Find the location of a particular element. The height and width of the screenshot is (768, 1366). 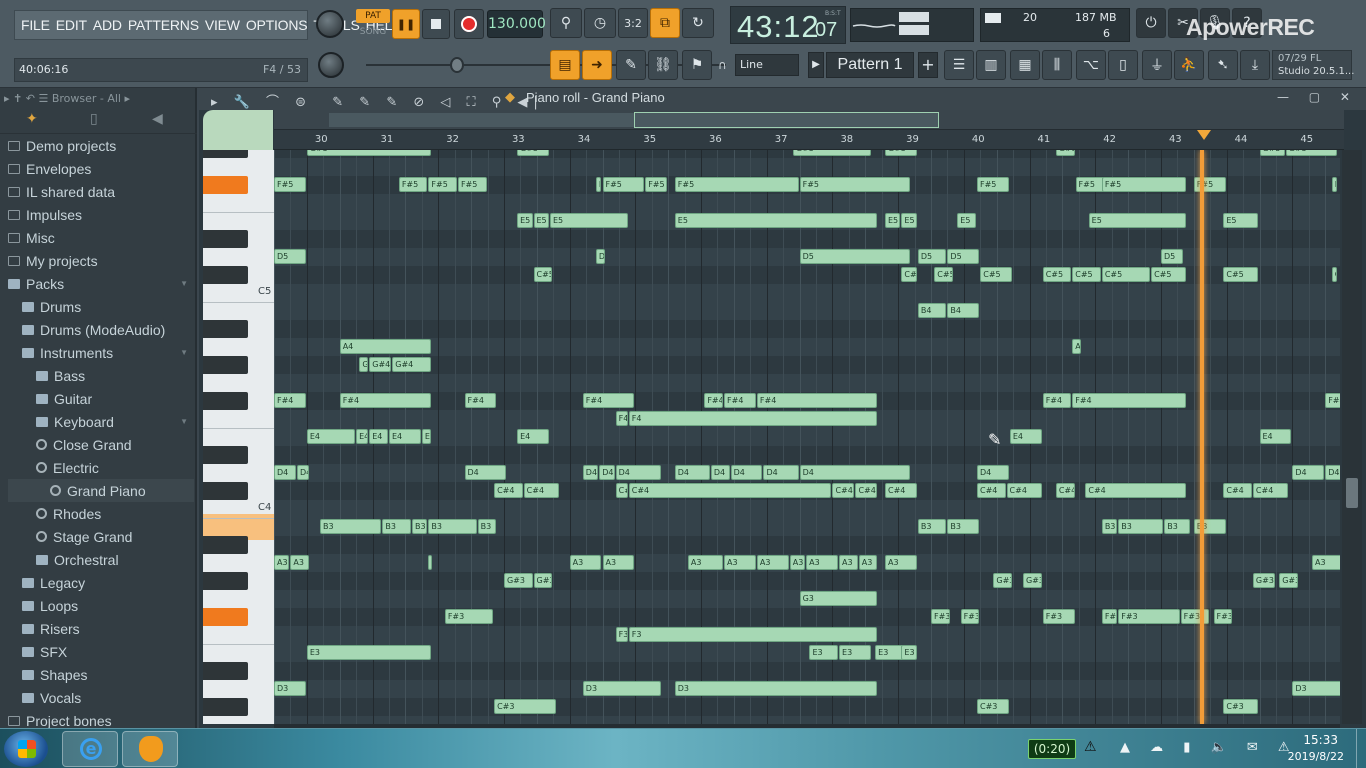

browser-item-impulses: Impulses is located at coordinates (101, 214).